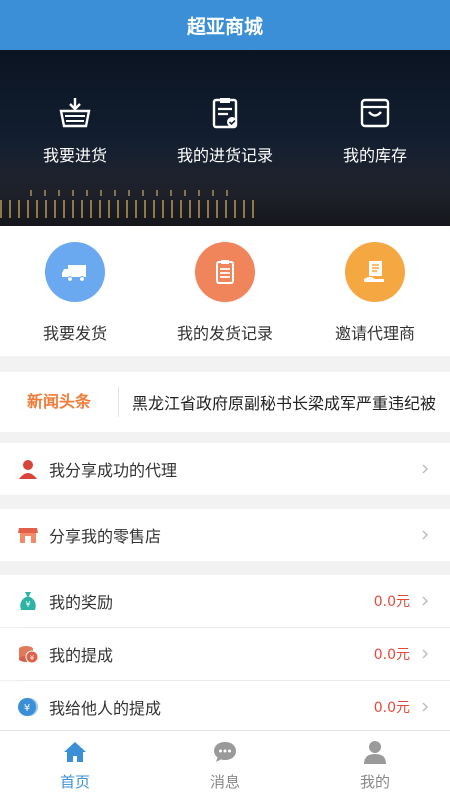 This screenshot has height=801, width=450. I want to click on inventory-button: 我的库存, so click(375, 131).